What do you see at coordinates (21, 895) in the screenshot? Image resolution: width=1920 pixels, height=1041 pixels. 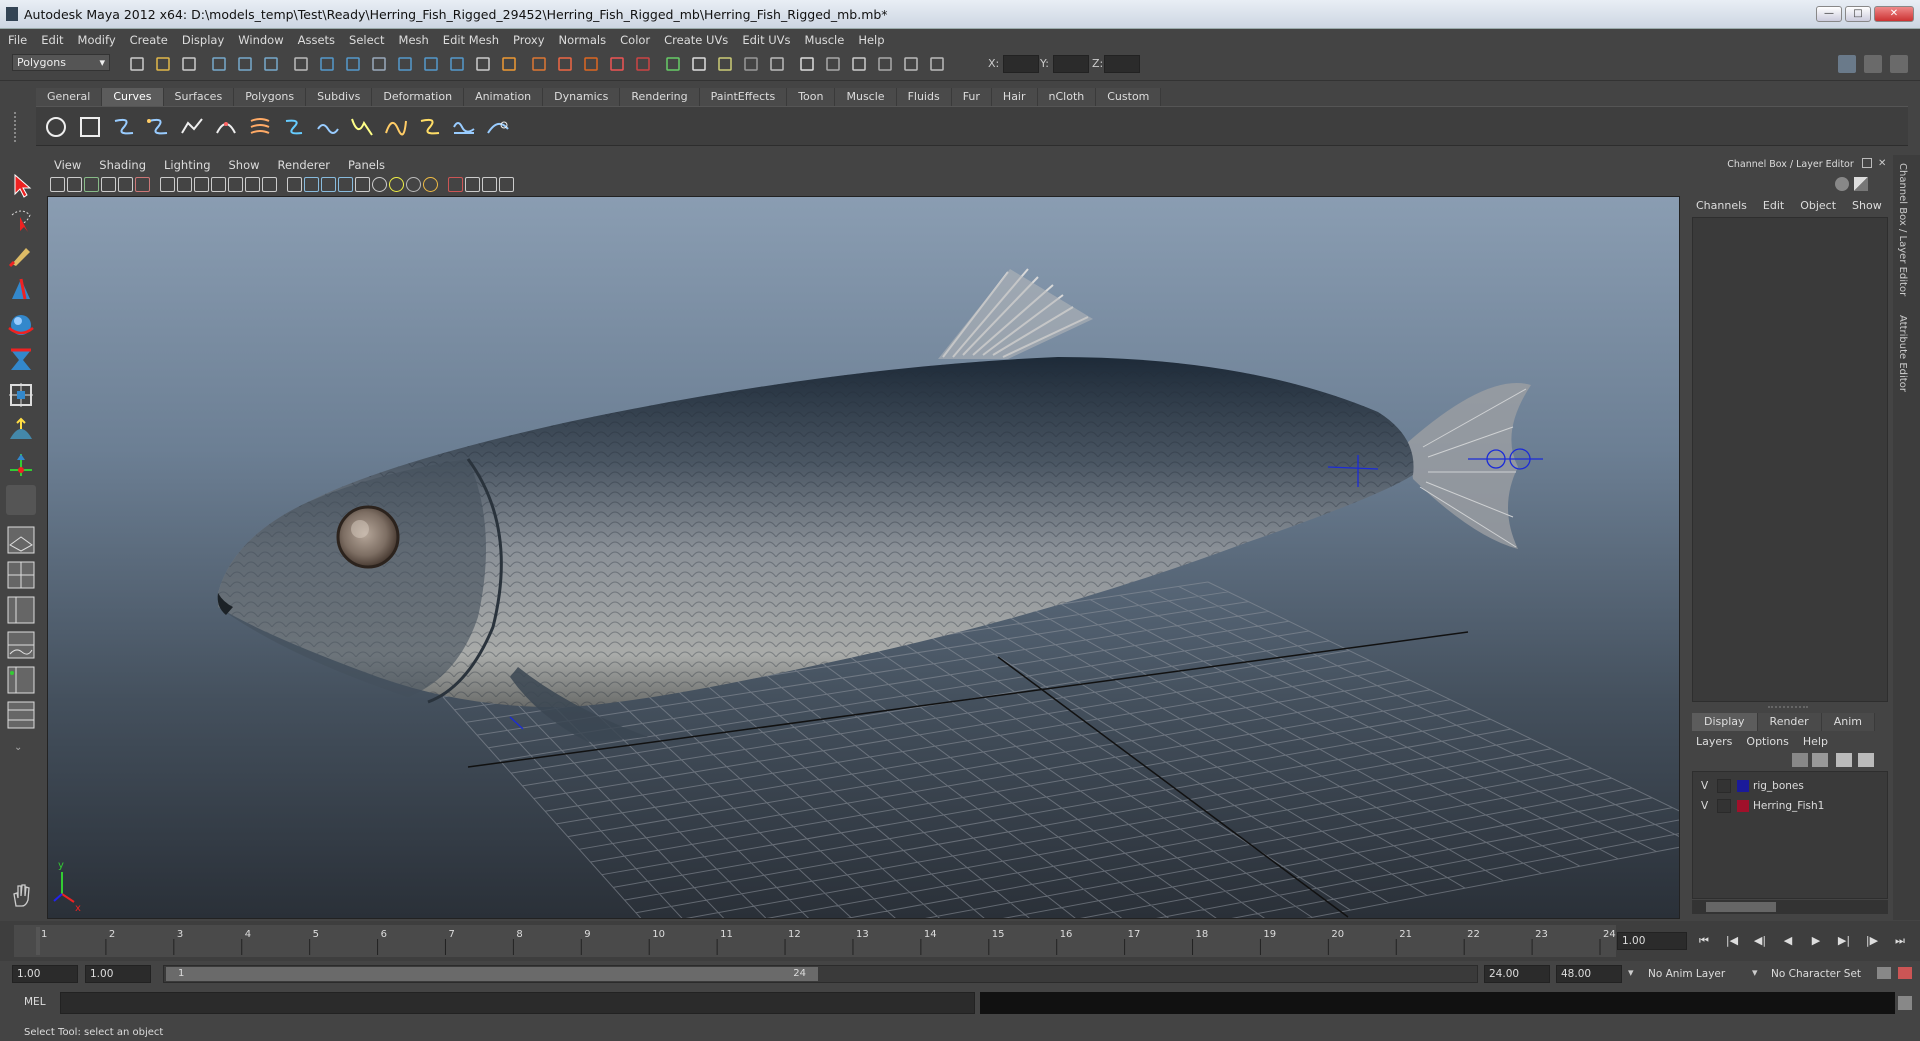 I see `hand-cursor-icon` at bounding box center [21, 895].